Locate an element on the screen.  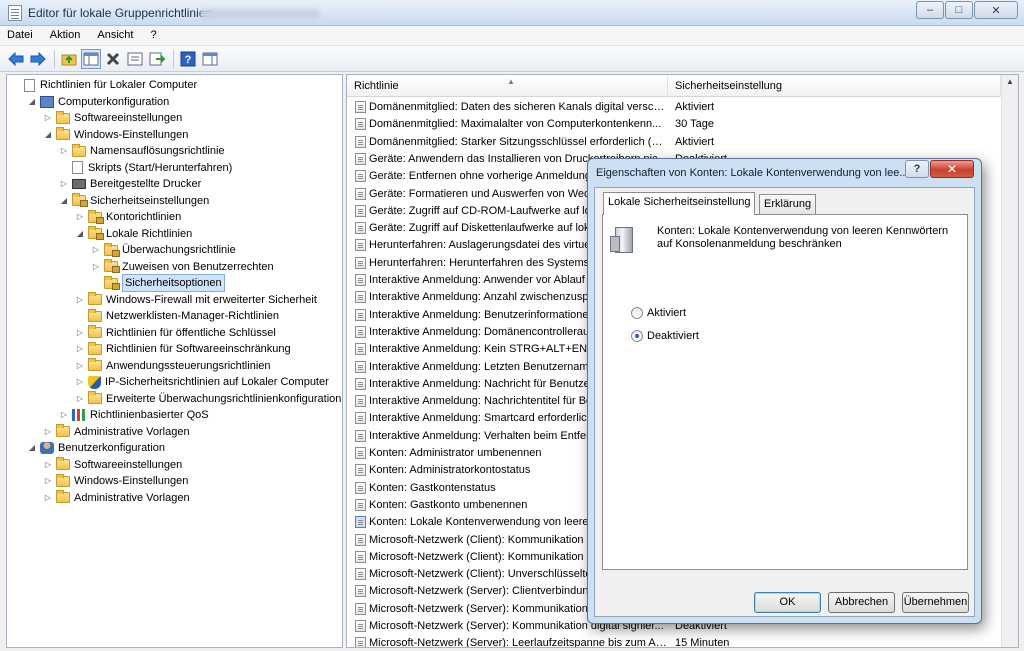
tree-item: ▷ Überwachungsrichtlinie is located at coordinates (163, 250).